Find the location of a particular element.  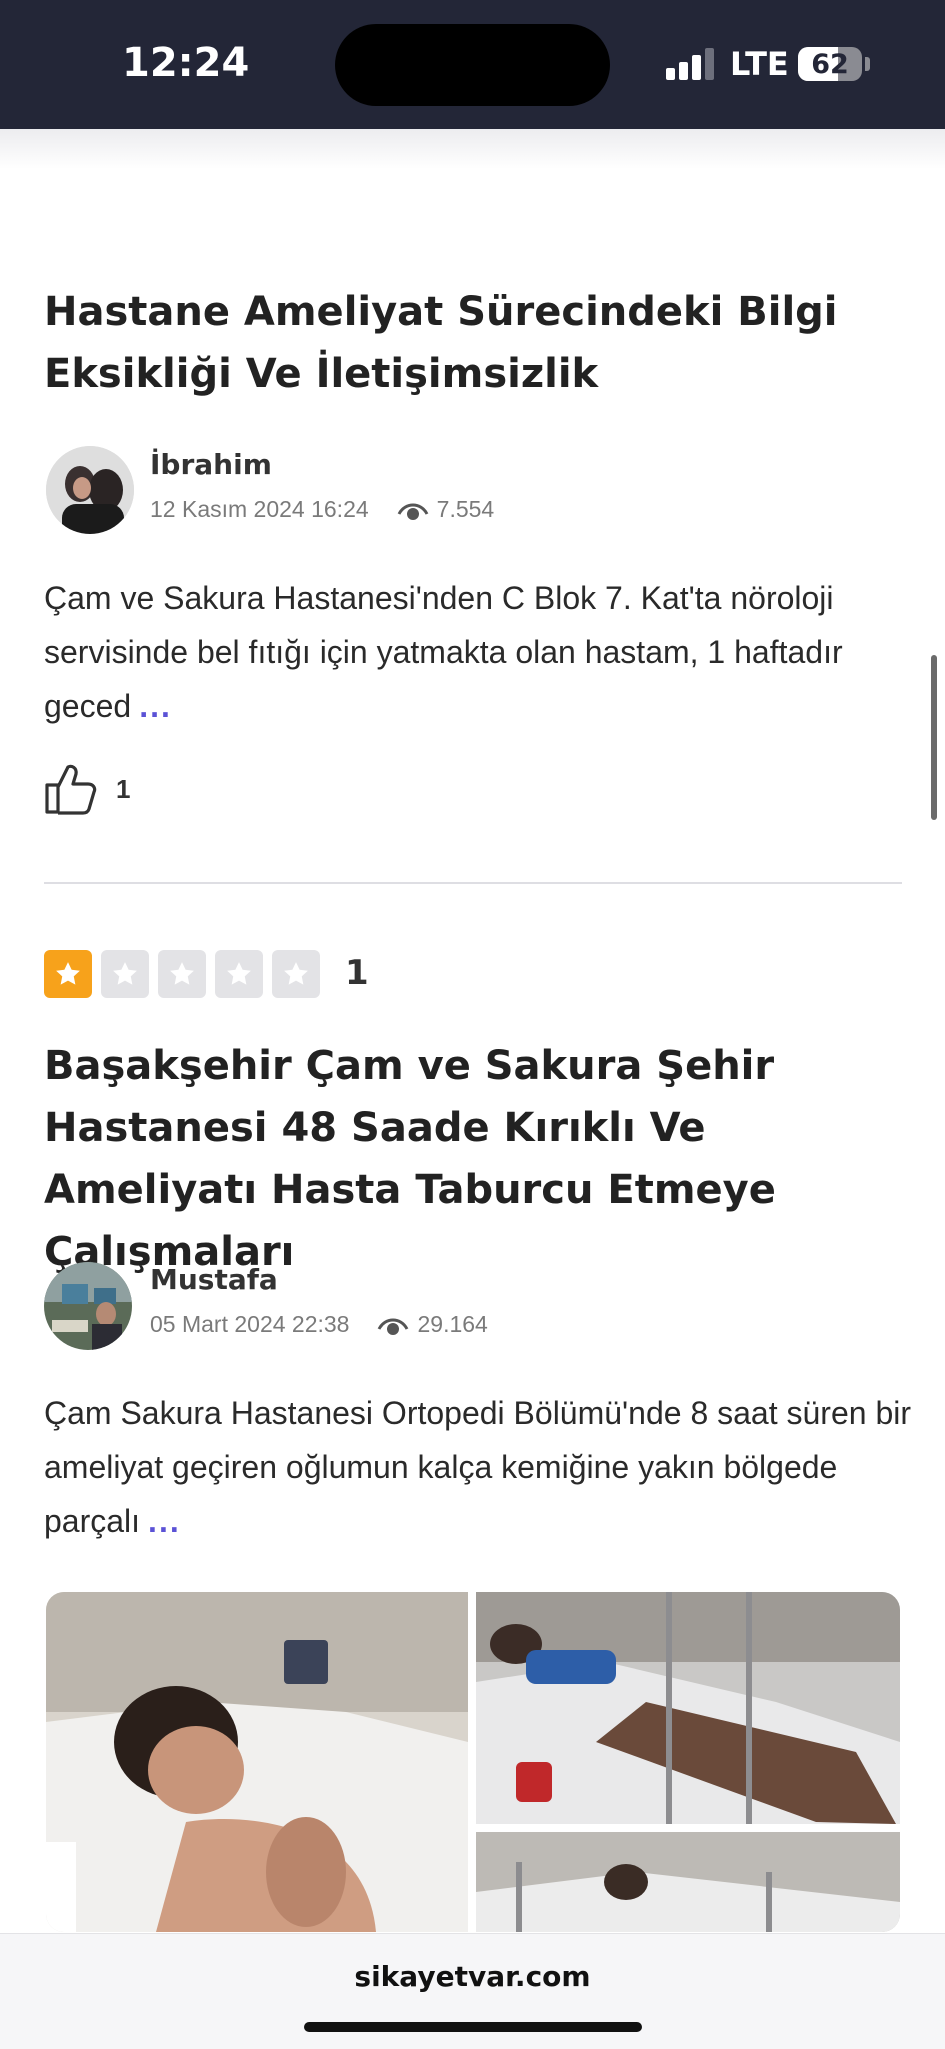

address-bar: sikayetvar.com is located at coordinates (472, 1976).